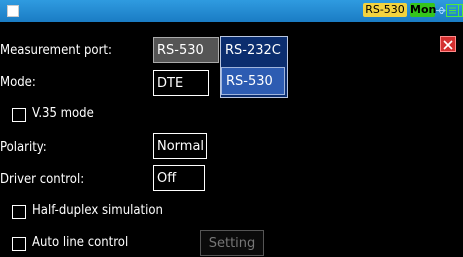 This screenshot has width=463, height=257. Describe the element at coordinates (13, 11) in the screenshot. I see `menu-square-icon` at that location.